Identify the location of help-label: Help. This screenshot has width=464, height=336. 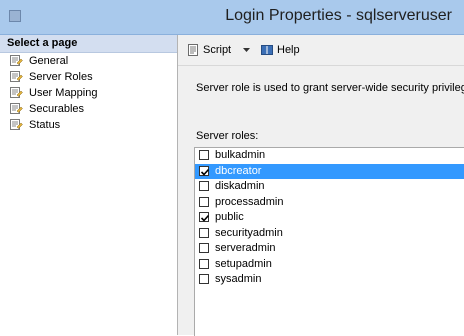
(288, 50).